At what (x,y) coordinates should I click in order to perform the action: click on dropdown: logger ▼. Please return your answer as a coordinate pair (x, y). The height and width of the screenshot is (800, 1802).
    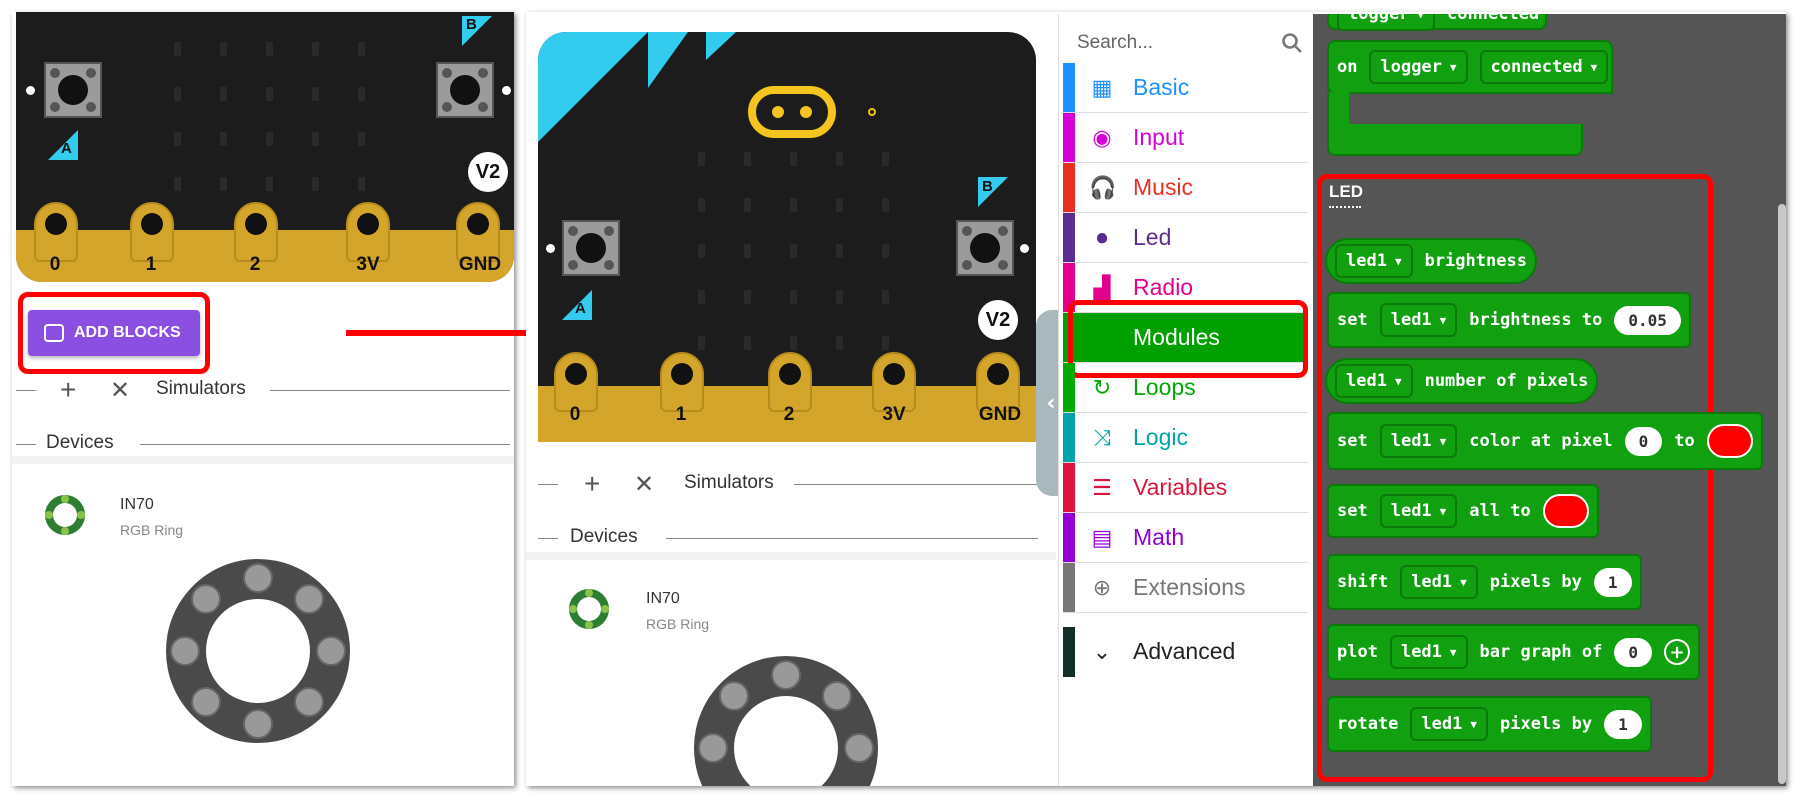
    Looking at the image, I should click on (1386, 22).